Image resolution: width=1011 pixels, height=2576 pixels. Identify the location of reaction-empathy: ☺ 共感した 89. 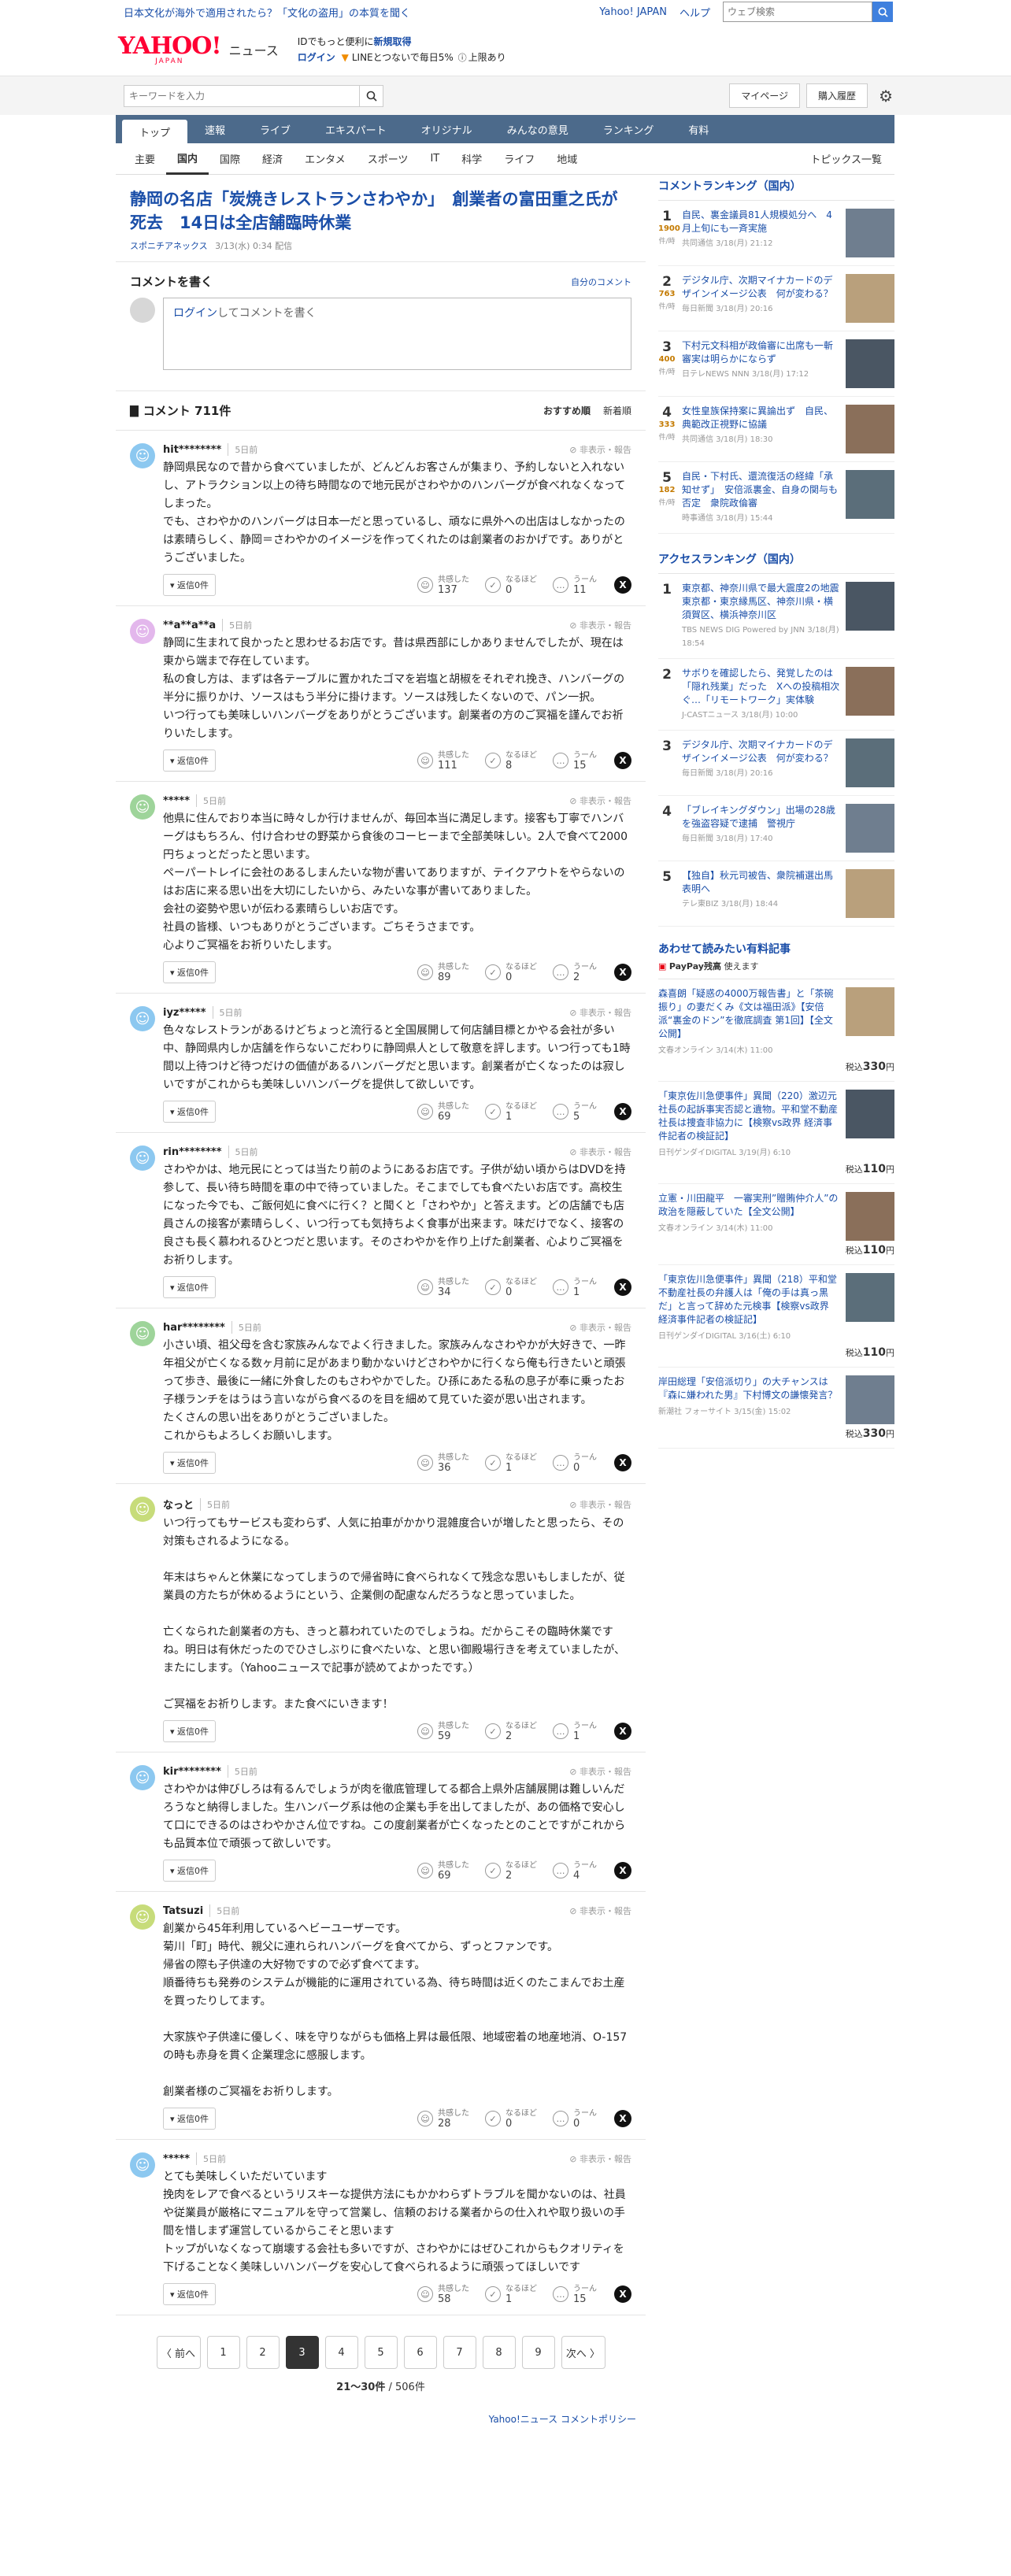
(443, 972).